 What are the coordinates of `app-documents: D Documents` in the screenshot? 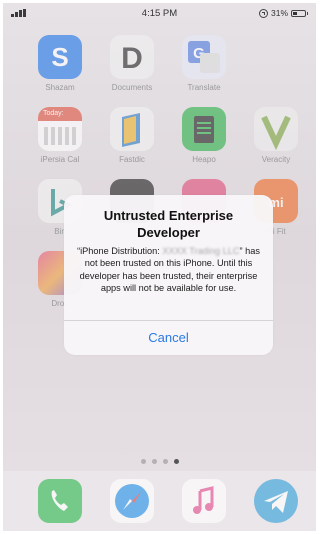 It's located at (132, 63).